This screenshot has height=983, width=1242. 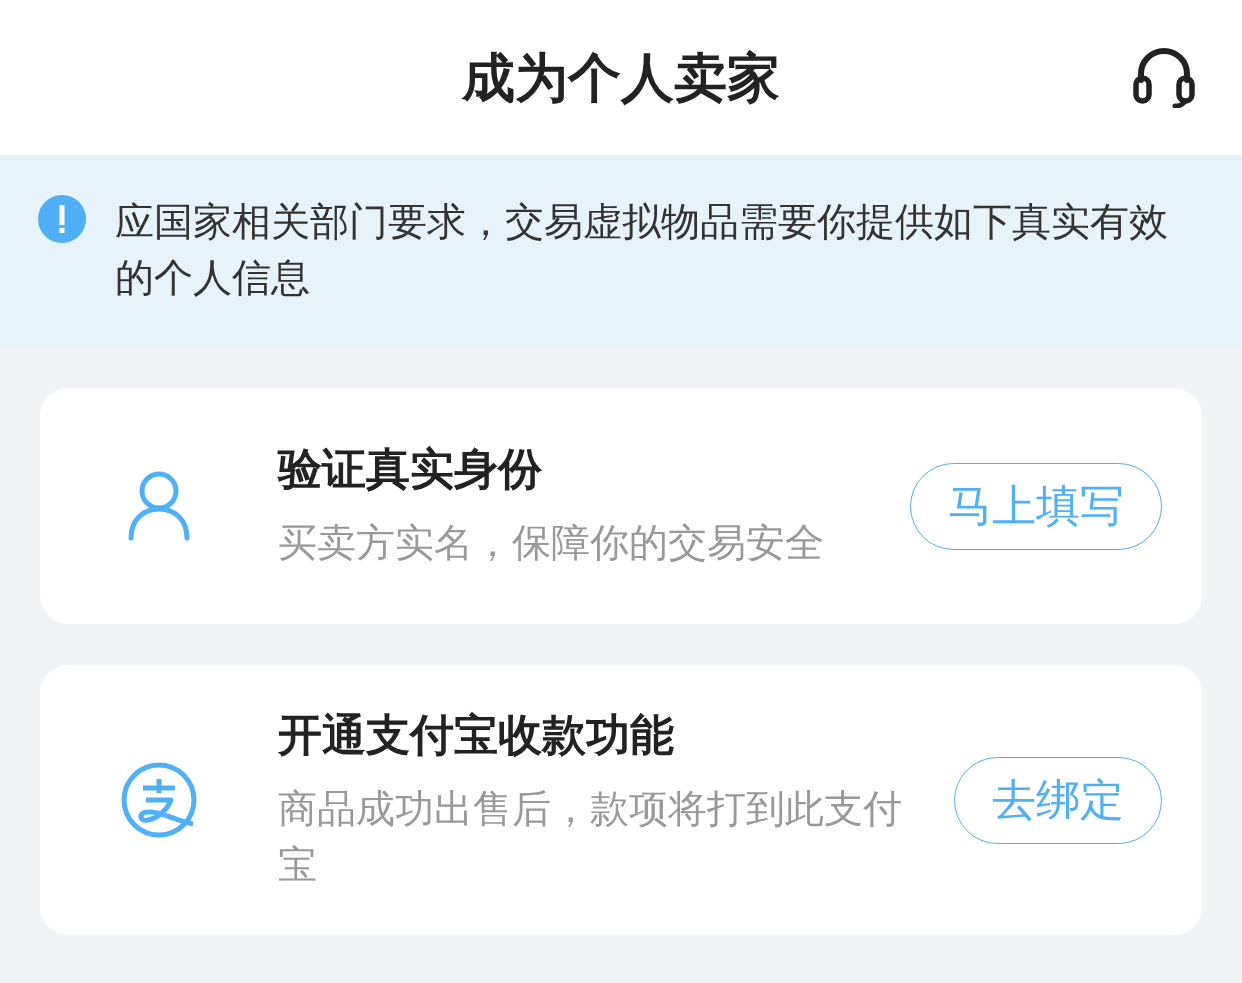 I want to click on notice-text: 应国家相关部门要求，交易虚拟物品需要你提供如下真实有效的个人信息, so click(x=642, y=250).